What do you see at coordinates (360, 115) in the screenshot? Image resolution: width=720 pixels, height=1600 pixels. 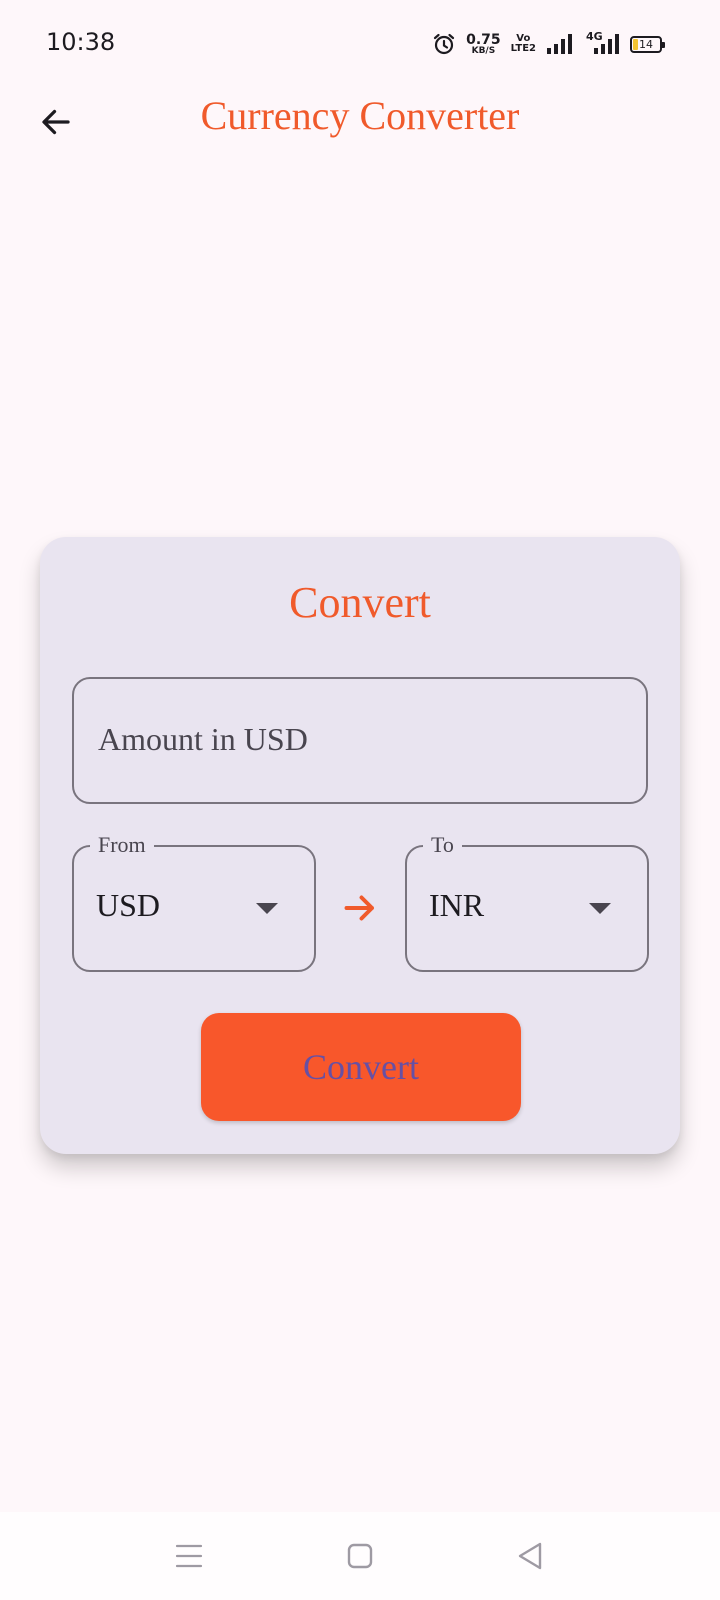 I see `page-title: Currency Converter` at bounding box center [360, 115].